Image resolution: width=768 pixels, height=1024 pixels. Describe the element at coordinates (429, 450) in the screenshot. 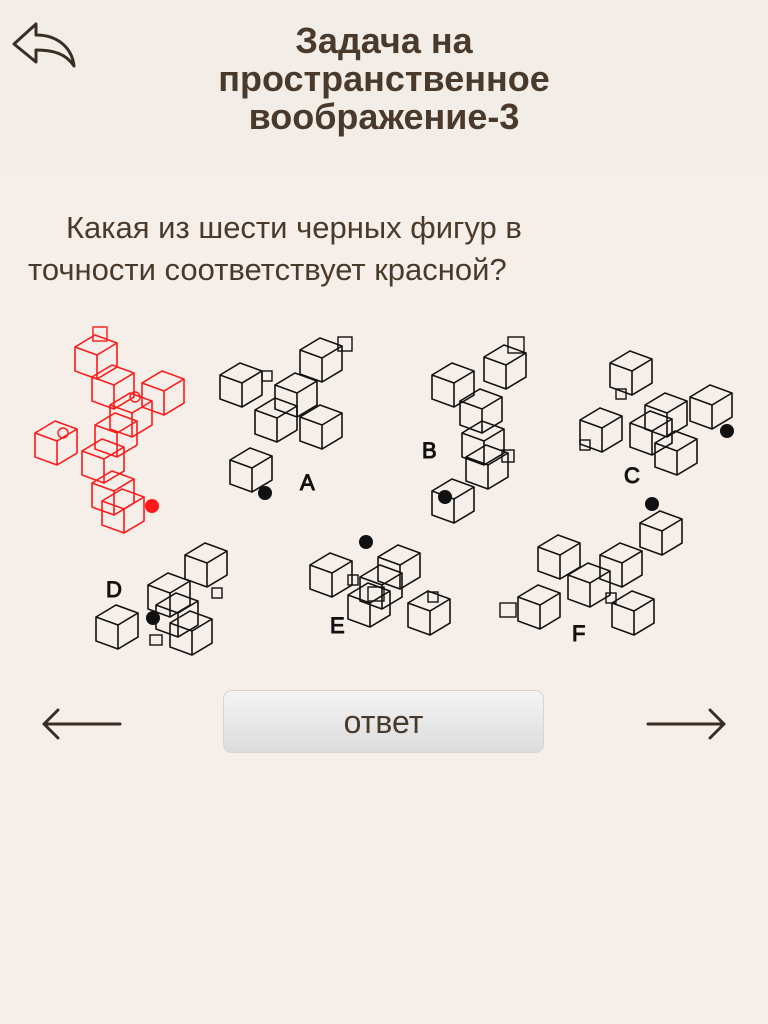

I see `option-b-label: B` at that location.